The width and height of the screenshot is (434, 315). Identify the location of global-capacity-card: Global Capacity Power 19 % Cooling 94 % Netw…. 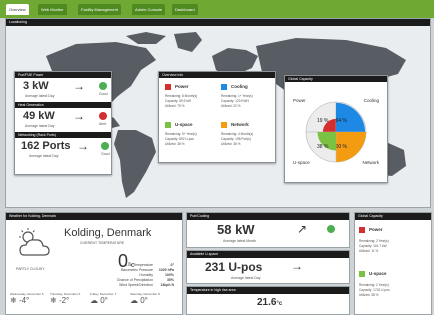
(336, 129).